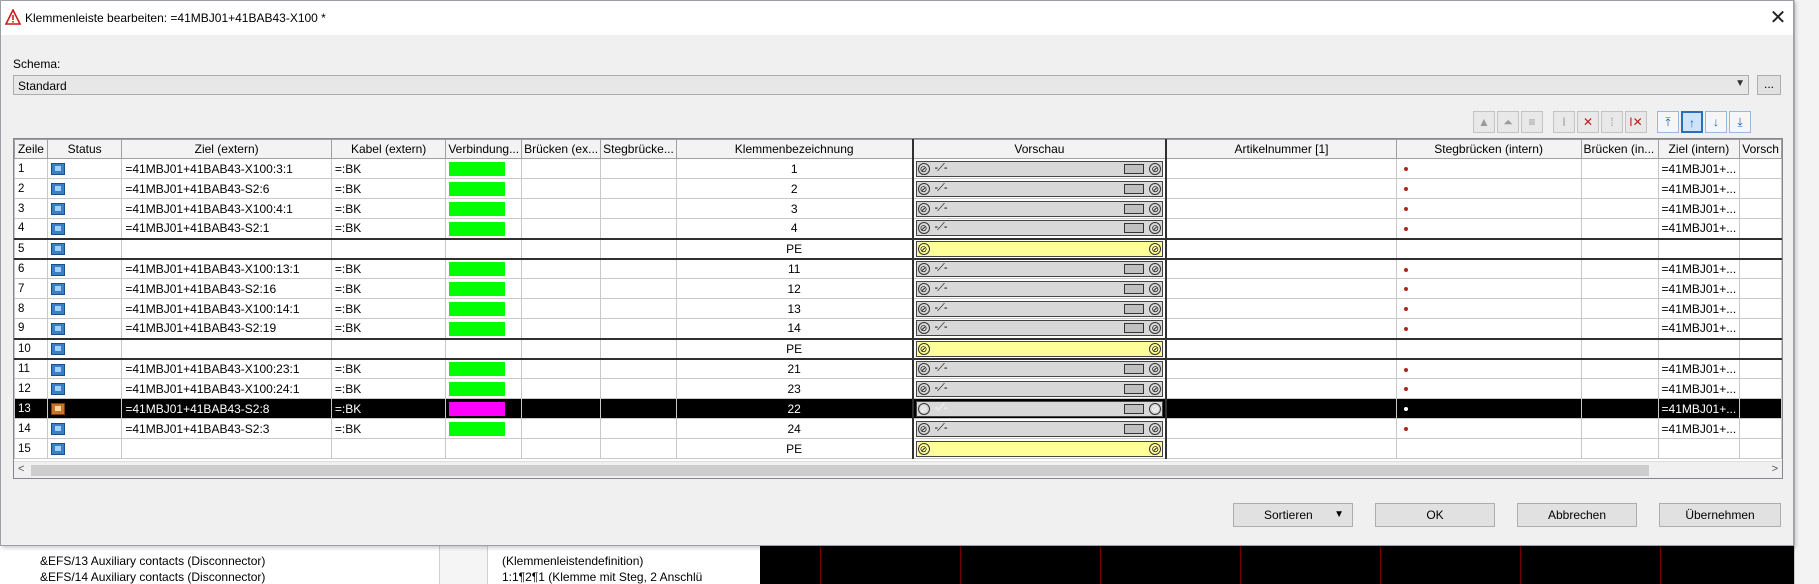 This screenshot has width=1819, height=584. What do you see at coordinates (1636, 122) in the screenshot?
I see `delete-bridge-2-icon: I✕` at bounding box center [1636, 122].